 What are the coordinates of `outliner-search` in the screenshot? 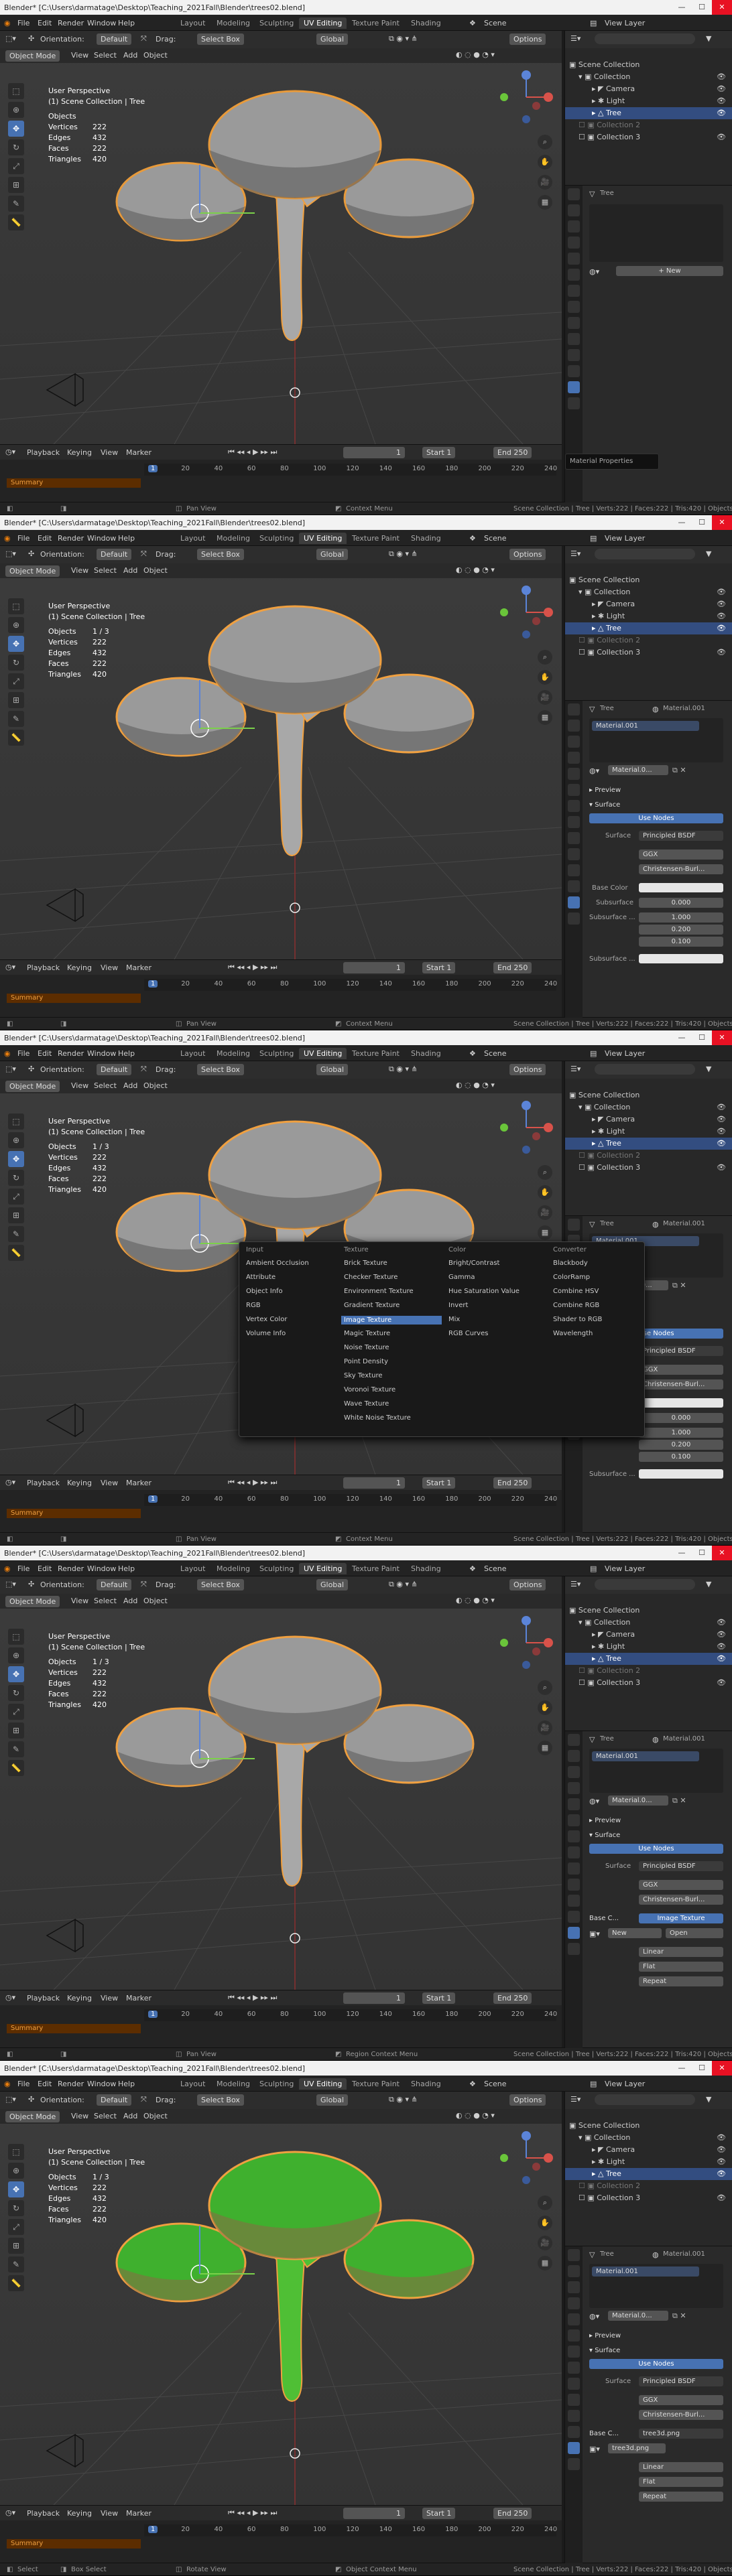 It's located at (645, 39).